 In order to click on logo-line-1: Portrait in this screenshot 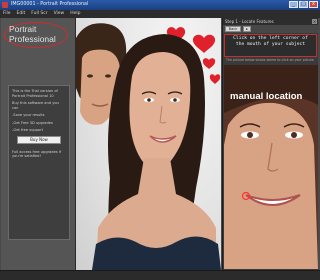, I will do `click(23, 29)`.